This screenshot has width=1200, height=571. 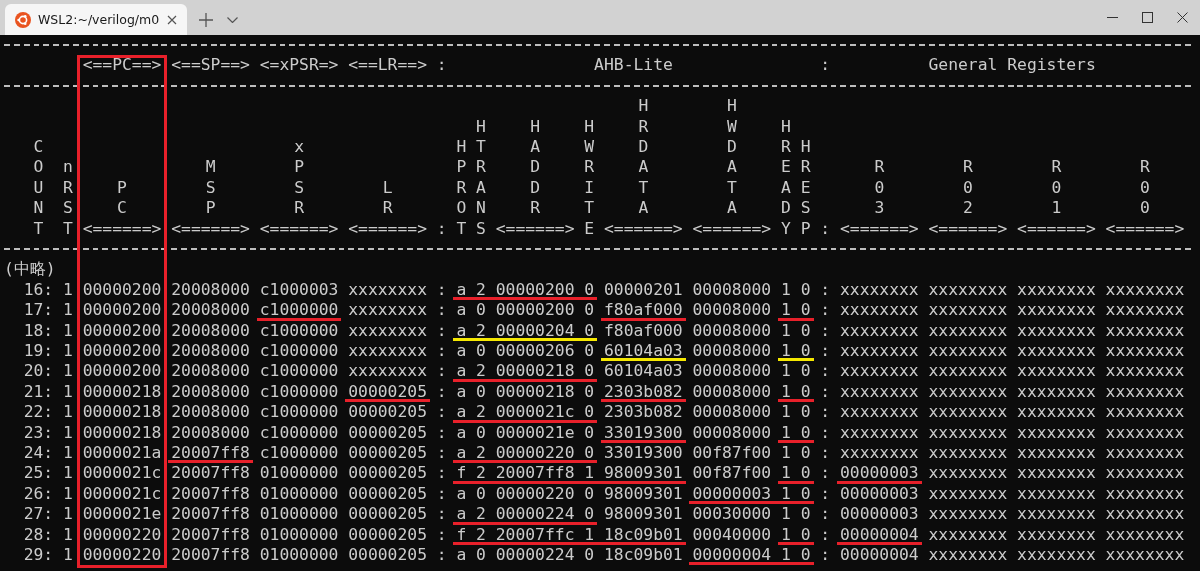 I want to click on group-header: <=xPSR=>, so click(x=299, y=65).